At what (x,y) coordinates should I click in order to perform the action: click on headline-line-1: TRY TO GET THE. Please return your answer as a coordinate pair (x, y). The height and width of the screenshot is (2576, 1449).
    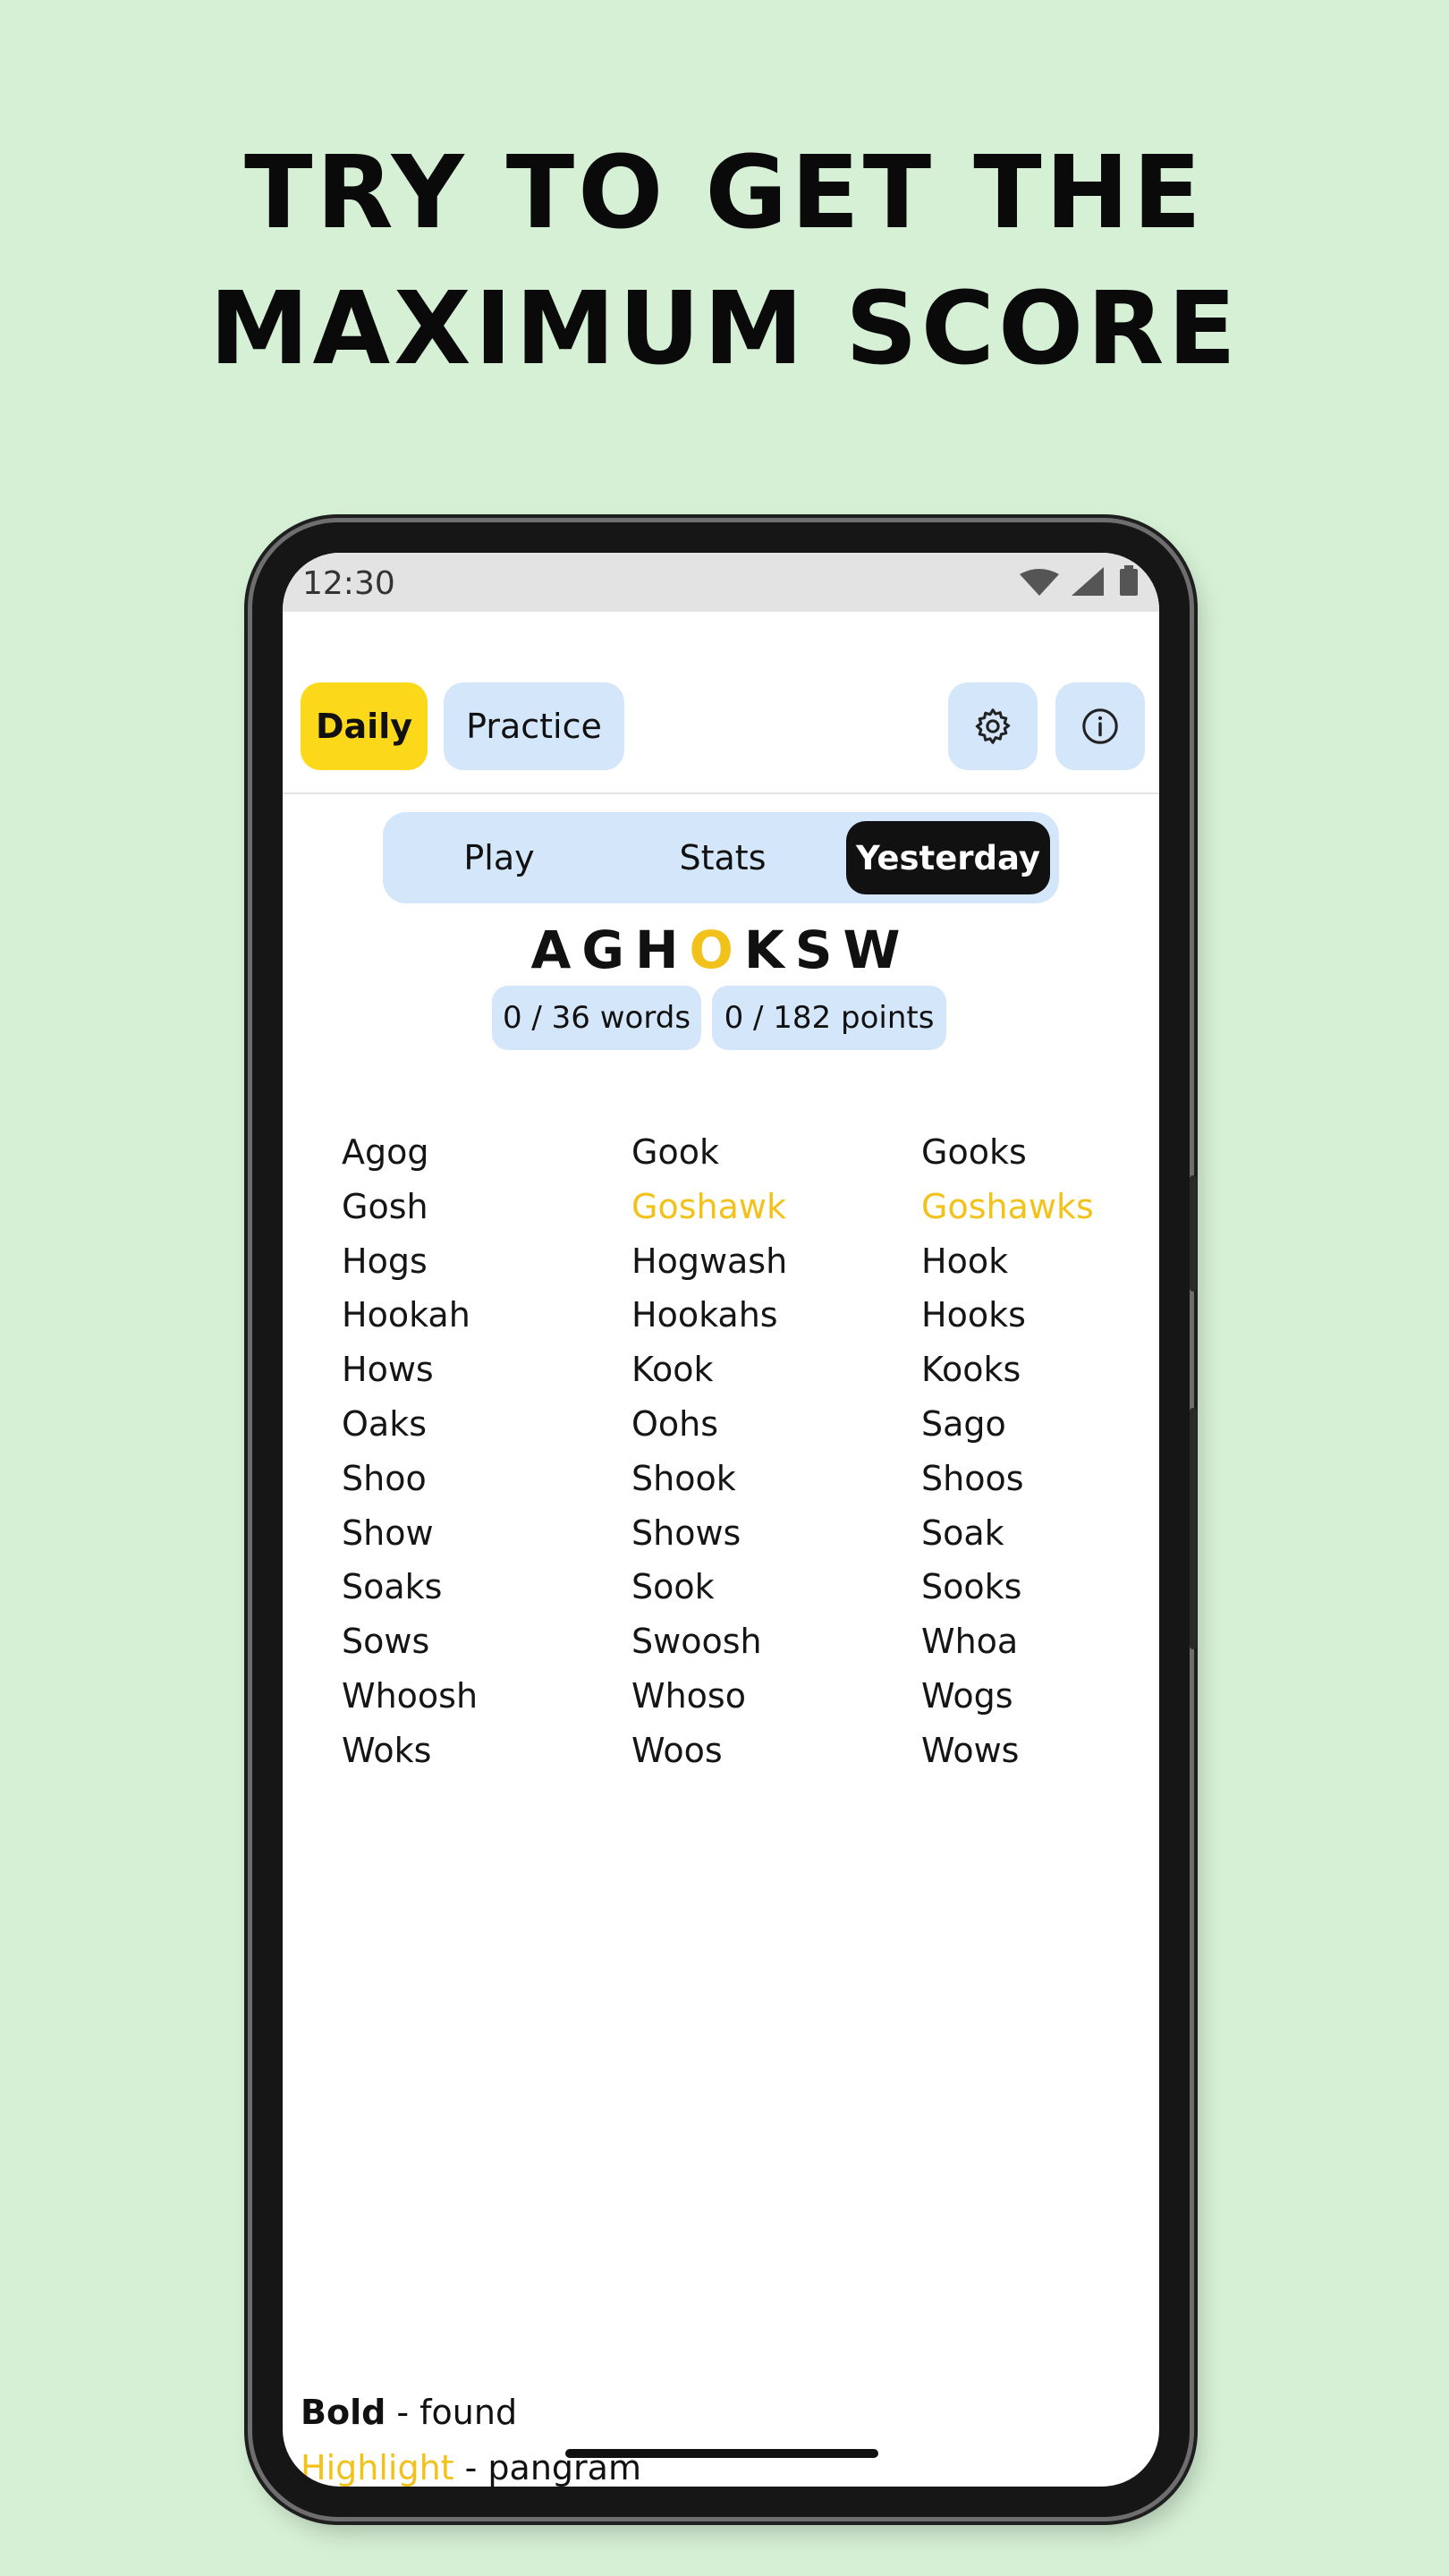
    Looking at the image, I should click on (724, 193).